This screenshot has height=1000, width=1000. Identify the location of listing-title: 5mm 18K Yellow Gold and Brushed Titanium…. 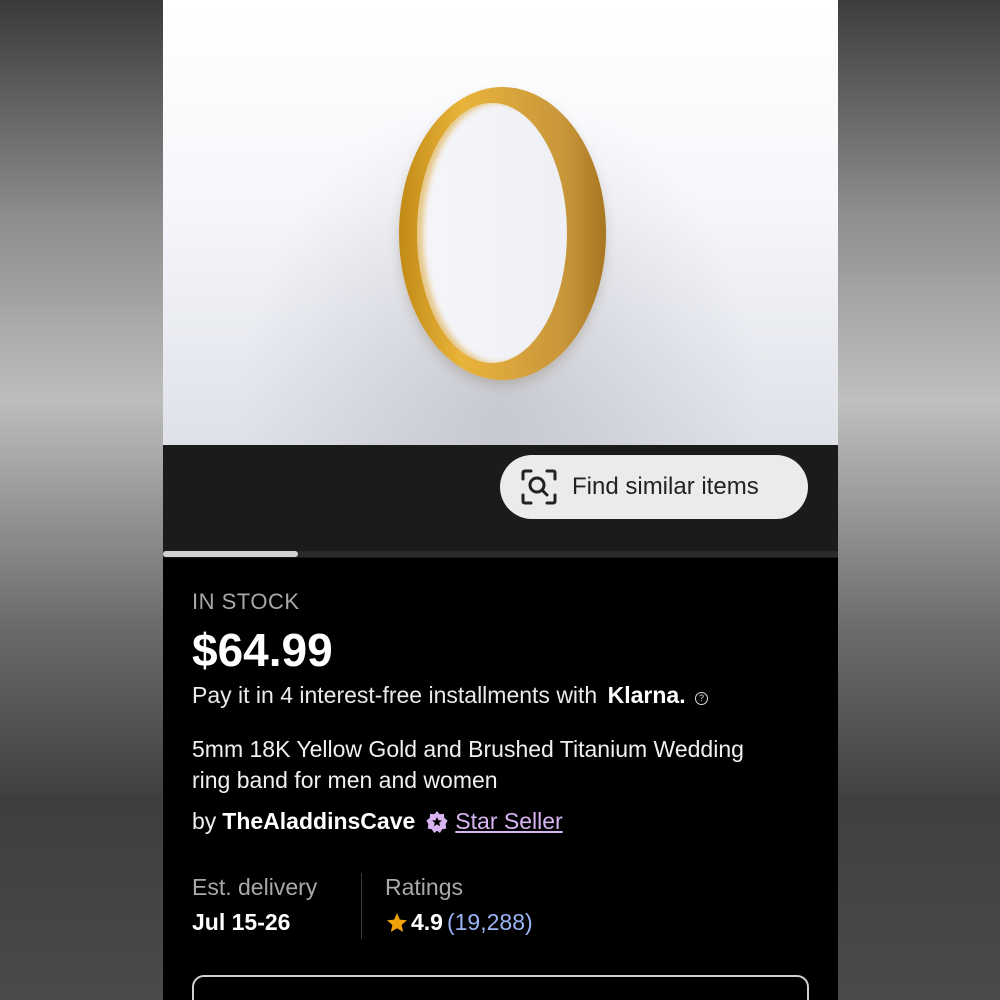
(468, 764).